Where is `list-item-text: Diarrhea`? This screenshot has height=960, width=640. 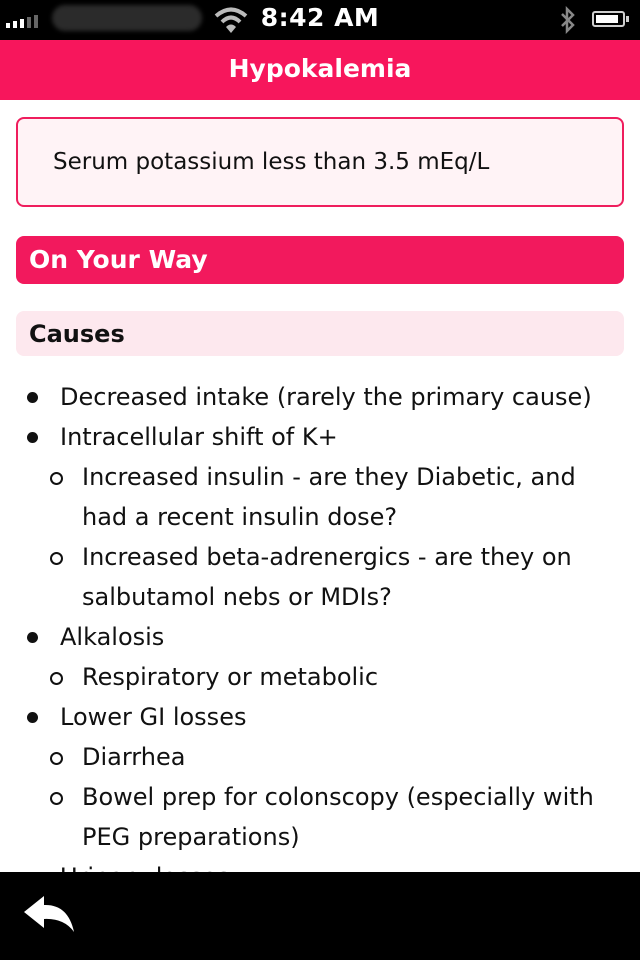 list-item-text: Diarrhea is located at coordinates (134, 757).